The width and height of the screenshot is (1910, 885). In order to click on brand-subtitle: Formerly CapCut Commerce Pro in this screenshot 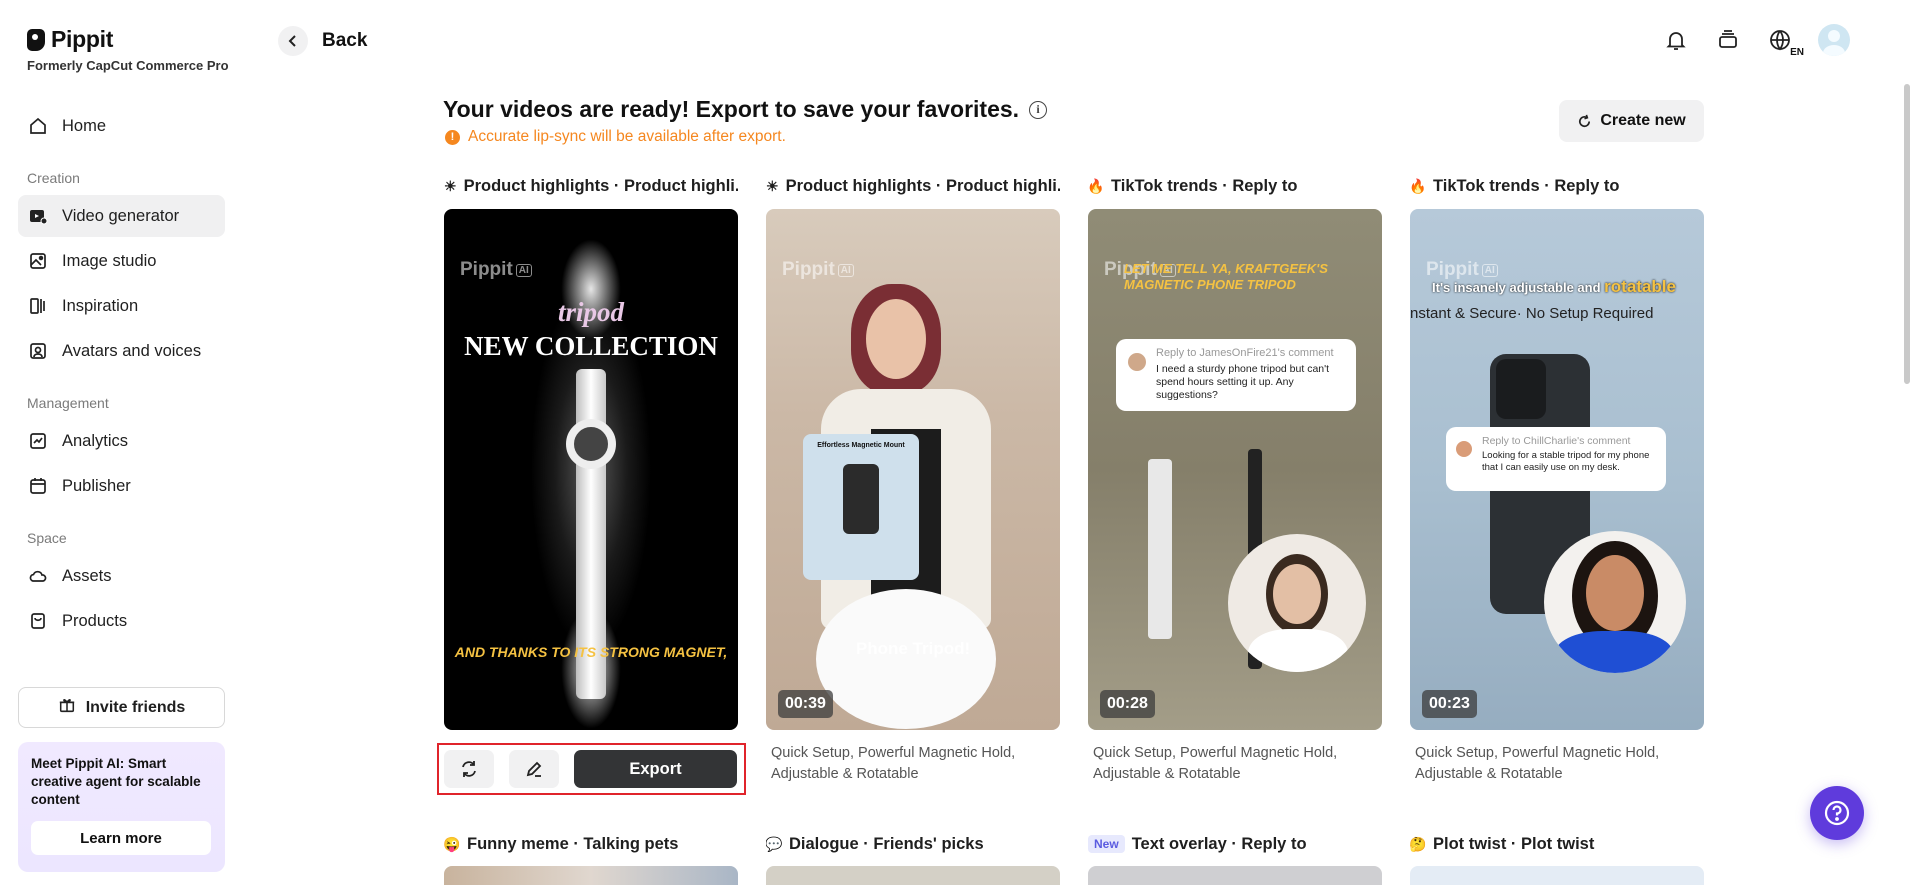, I will do `click(128, 65)`.